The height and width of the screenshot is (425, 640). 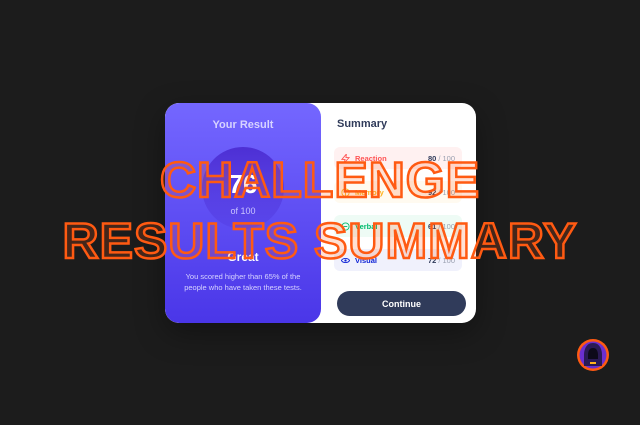 What do you see at coordinates (362, 124) in the screenshot?
I see `summary-title: Summary` at bounding box center [362, 124].